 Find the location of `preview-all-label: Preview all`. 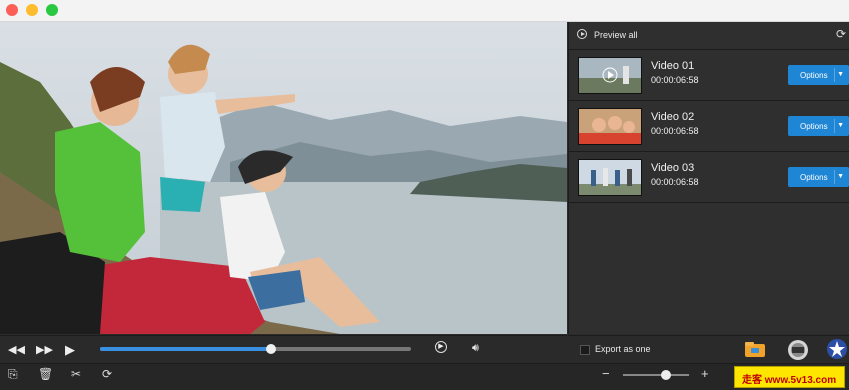

preview-all-label: Preview all is located at coordinates (616, 35).